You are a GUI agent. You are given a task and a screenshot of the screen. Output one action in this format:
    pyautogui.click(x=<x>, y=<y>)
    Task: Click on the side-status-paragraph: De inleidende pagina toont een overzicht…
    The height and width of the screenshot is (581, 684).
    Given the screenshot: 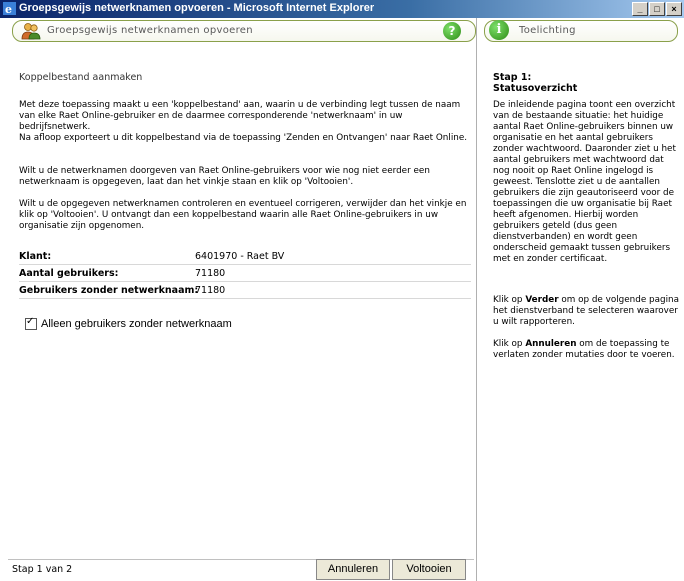 What is the action you would take?
    pyautogui.click(x=584, y=182)
    